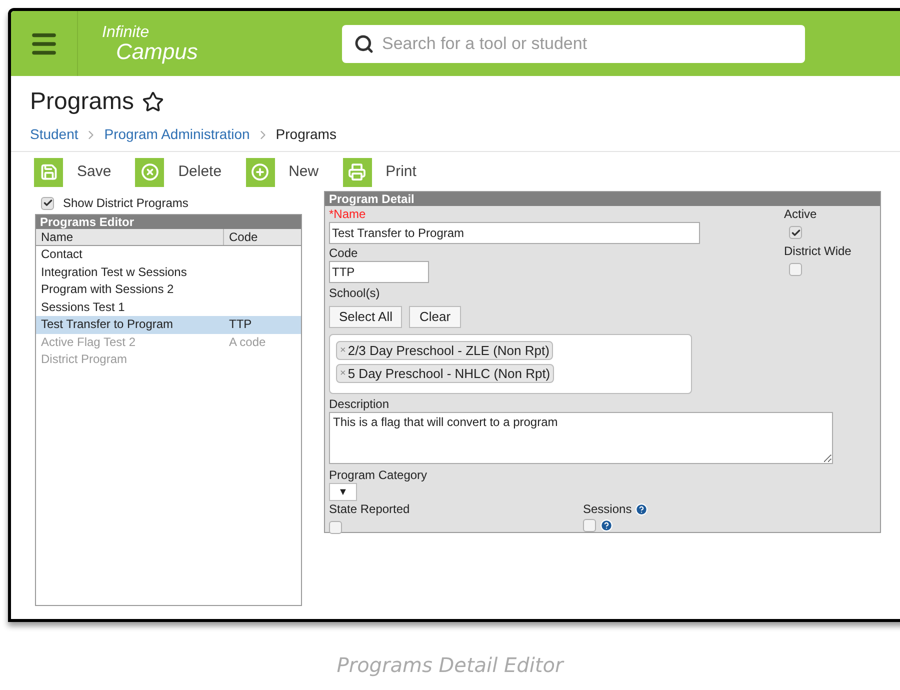 The height and width of the screenshot is (690, 900). Describe the element at coordinates (73, 172) in the screenshot. I see `toolbar-button: Save` at that location.